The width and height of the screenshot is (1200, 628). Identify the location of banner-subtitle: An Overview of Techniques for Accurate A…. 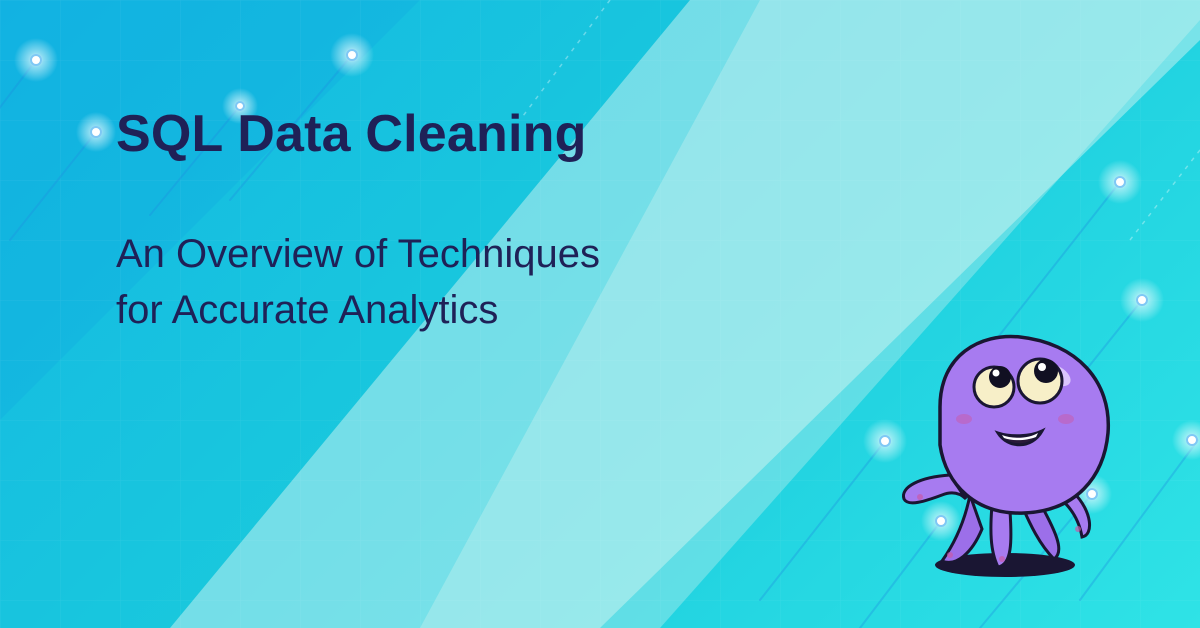
(358, 282).